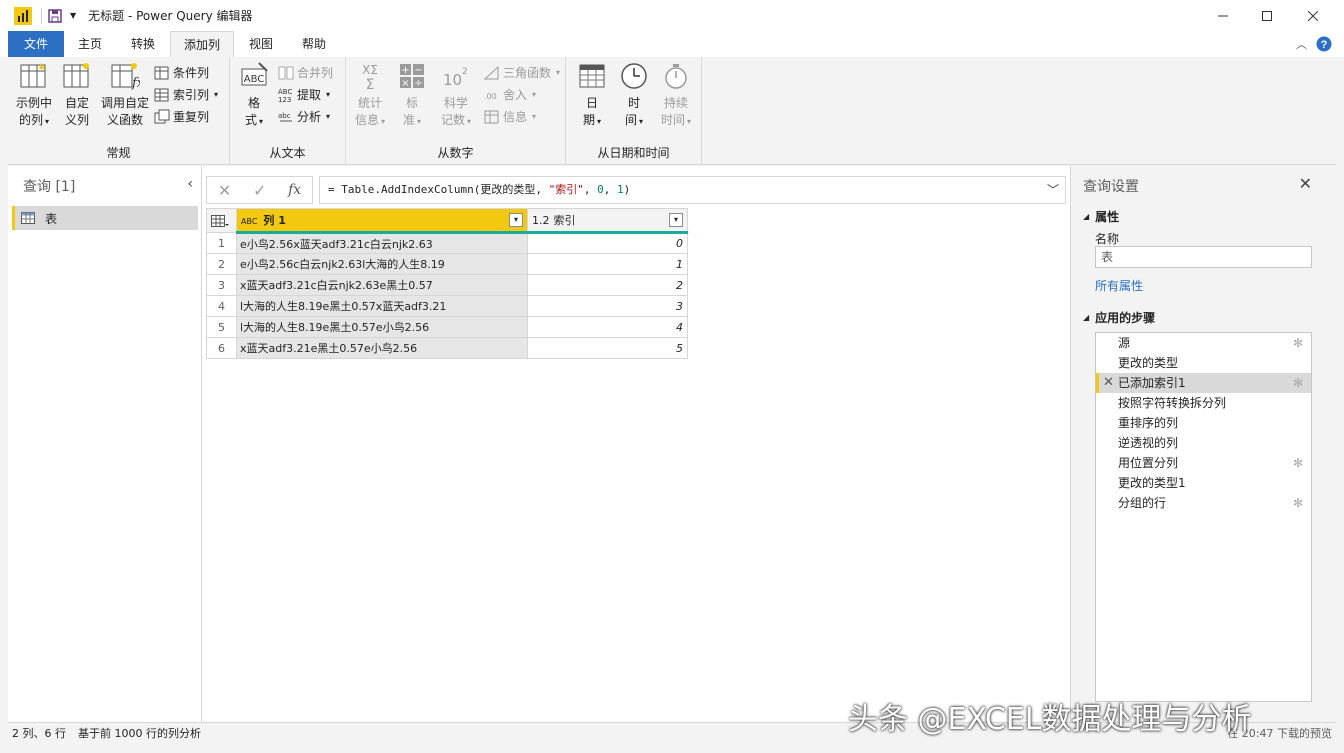 This screenshot has width=1344, height=753. Describe the element at coordinates (1108, 383) in the screenshot. I see `delete-step-icon: ✕` at that location.